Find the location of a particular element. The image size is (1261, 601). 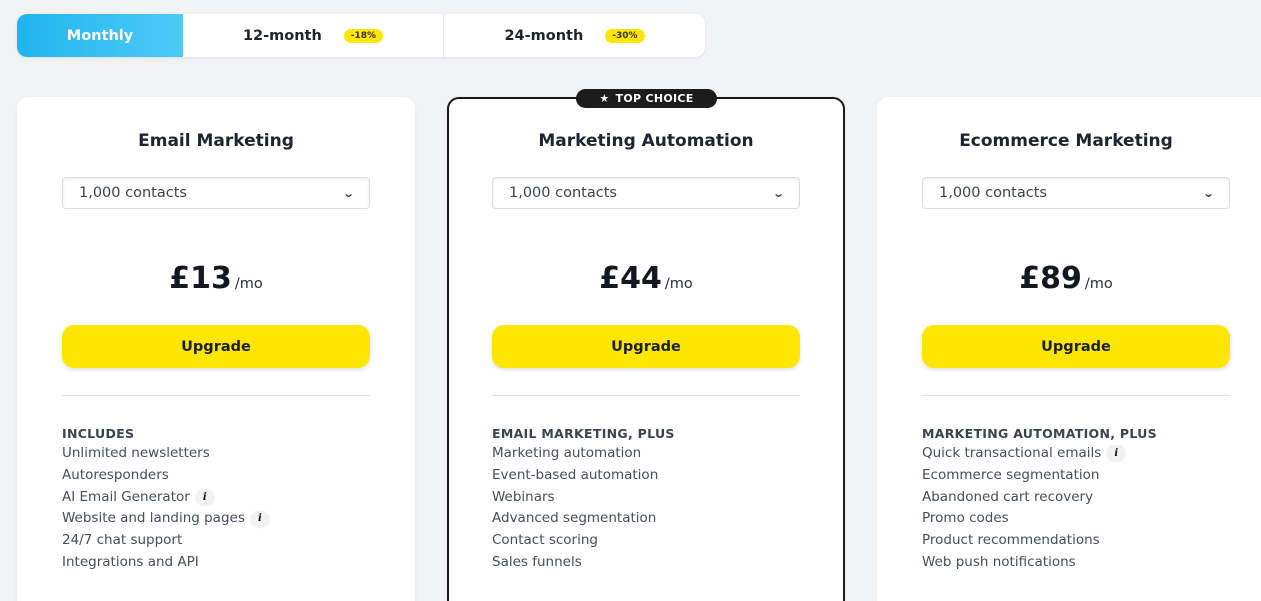

plan-name: Ecommerce Marketing is located at coordinates (1066, 141).